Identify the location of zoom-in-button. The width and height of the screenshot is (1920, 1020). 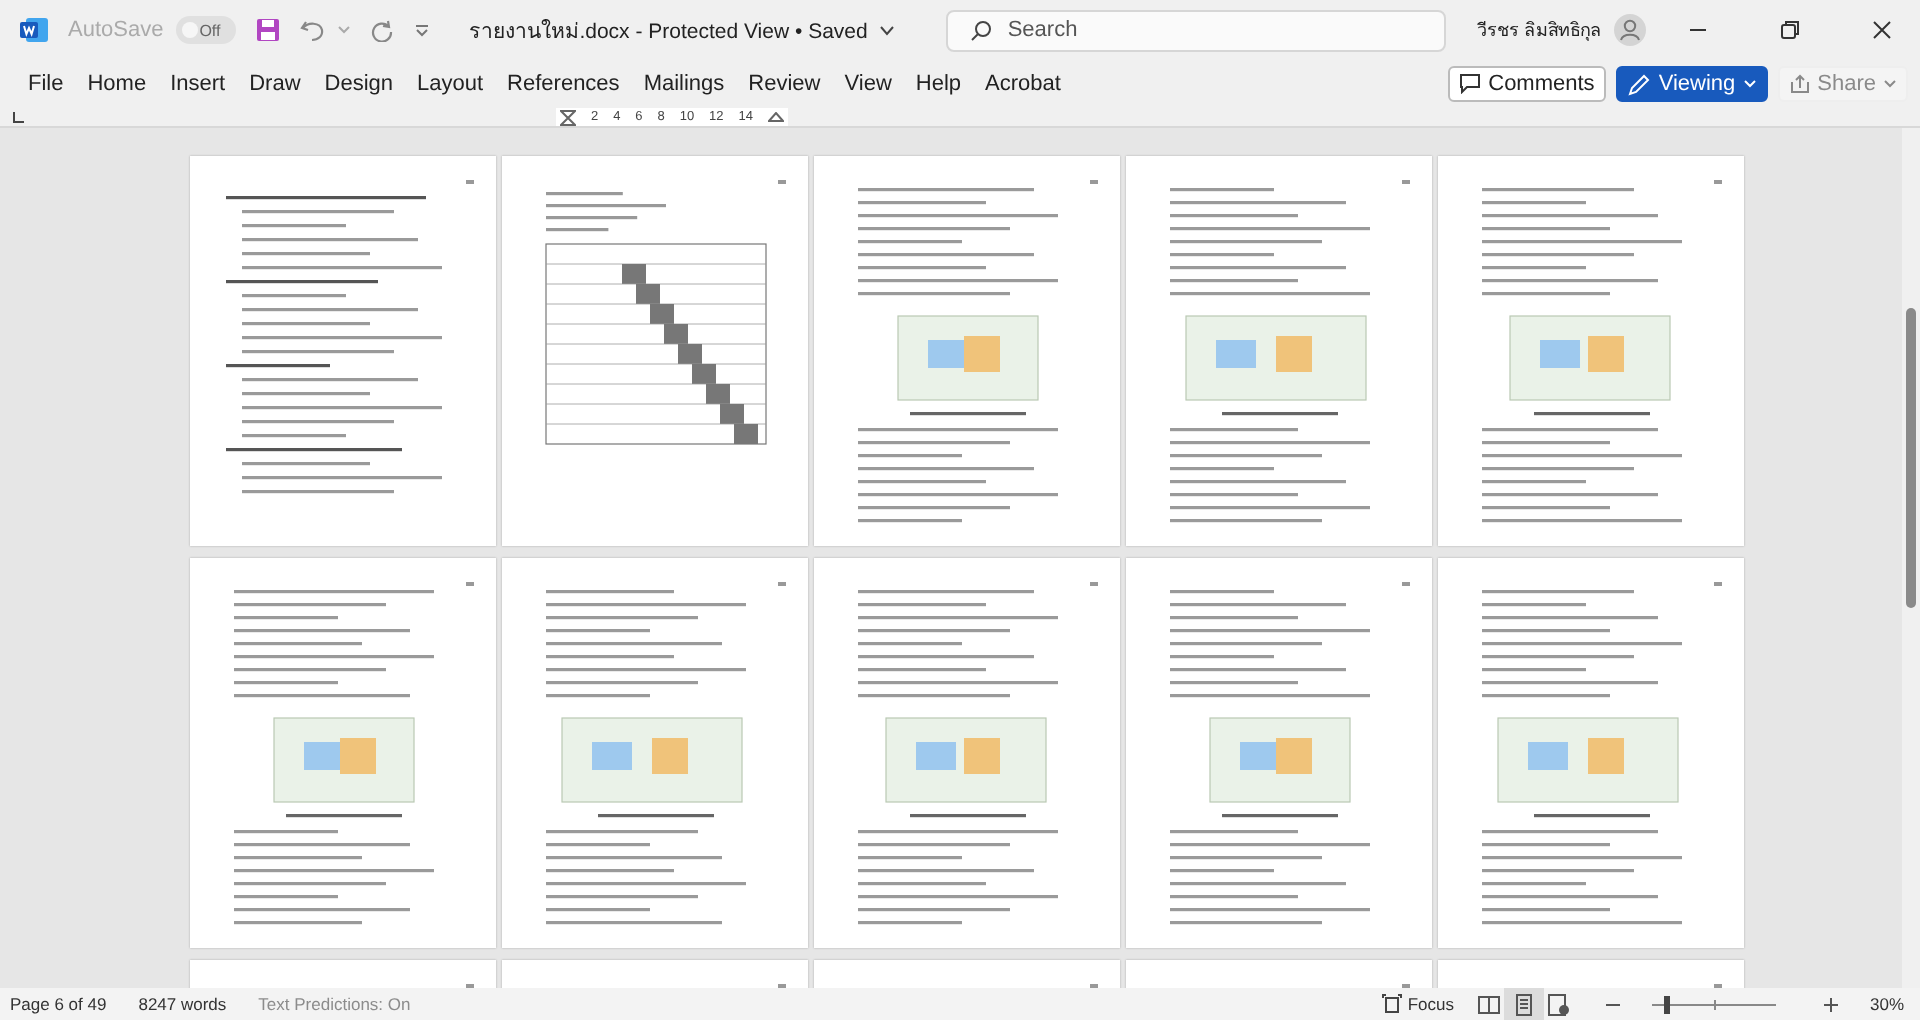
(1830, 1004).